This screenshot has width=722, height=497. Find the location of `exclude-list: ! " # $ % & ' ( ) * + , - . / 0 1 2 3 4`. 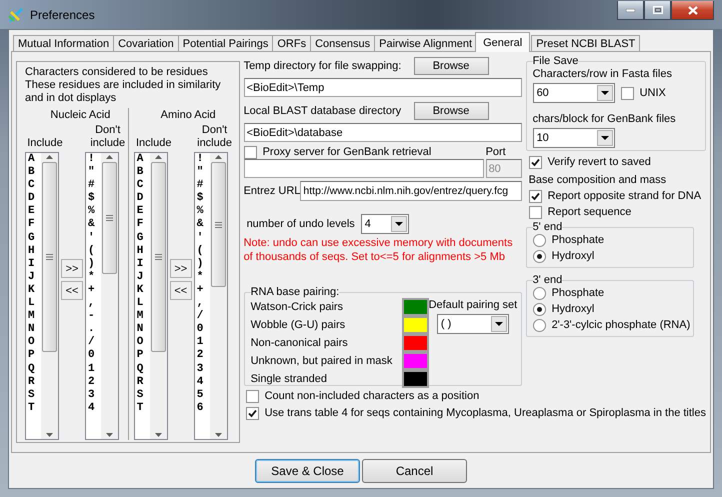

exclude-list: ! " # $ % & ' ( ) * + , - . / 0 1 2 3 4 is located at coordinates (102, 296).